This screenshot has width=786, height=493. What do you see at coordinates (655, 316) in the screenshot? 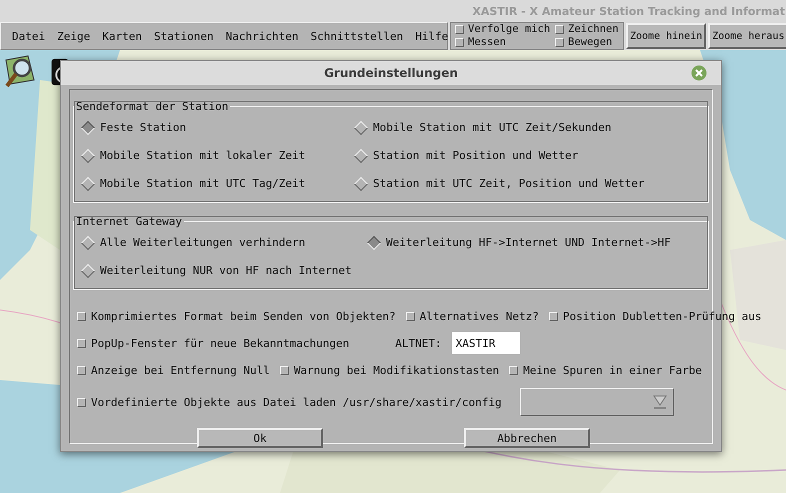
I see `option-checkbox: Position Dubletten-Prüfung aus` at bounding box center [655, 316].